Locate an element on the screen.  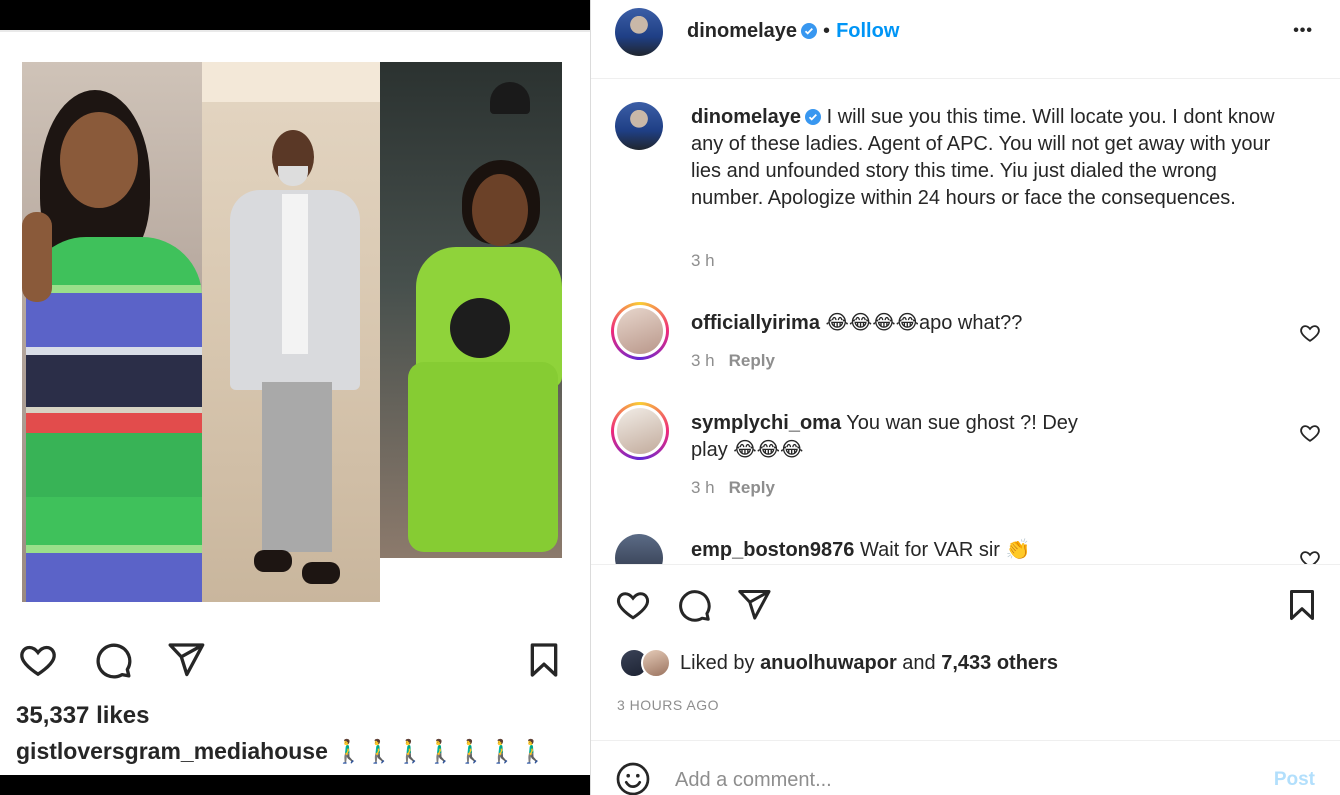
left-caption-emoji: 🚶‍♂️🚶‍♂️🚶‍♂️🚶‍♂️🚶‍♂️🚶‍♂️🚶‍♂️ is located at coordinates (441, 751).